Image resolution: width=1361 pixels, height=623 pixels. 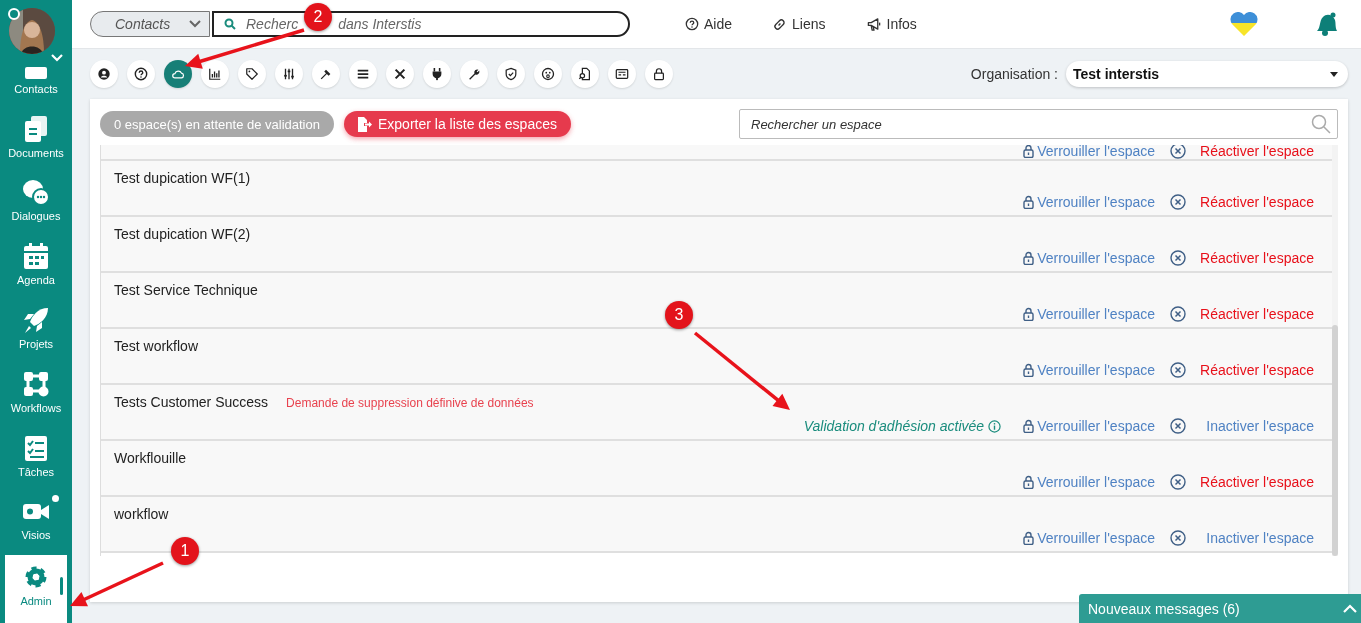 What do you see at coordinates (995, 426) in the screenshot?
I see `info-icon` at bounding box center [995, 426].